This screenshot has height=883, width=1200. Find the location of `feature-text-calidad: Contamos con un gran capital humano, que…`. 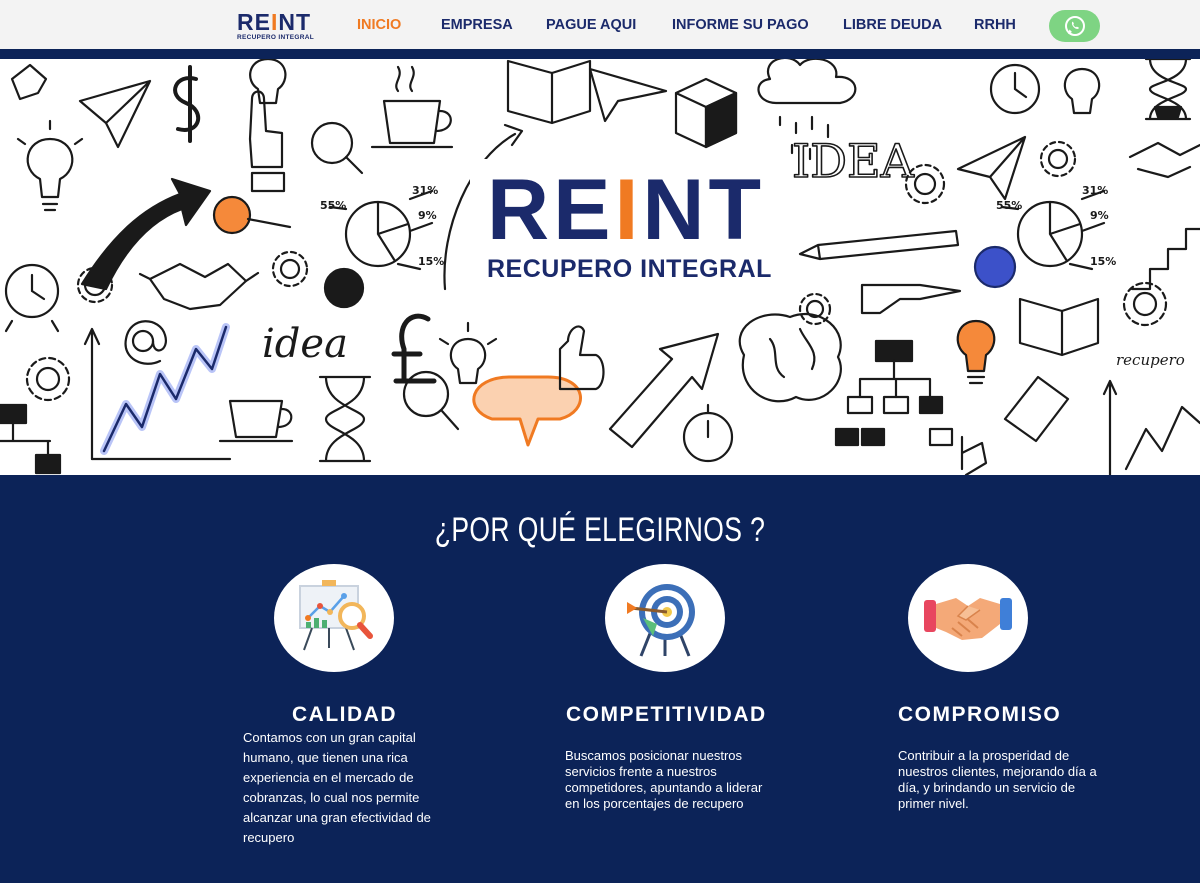

feature-text-calidad: Contamos con un gran capital humano, que… is located at coordinates (337, 787).